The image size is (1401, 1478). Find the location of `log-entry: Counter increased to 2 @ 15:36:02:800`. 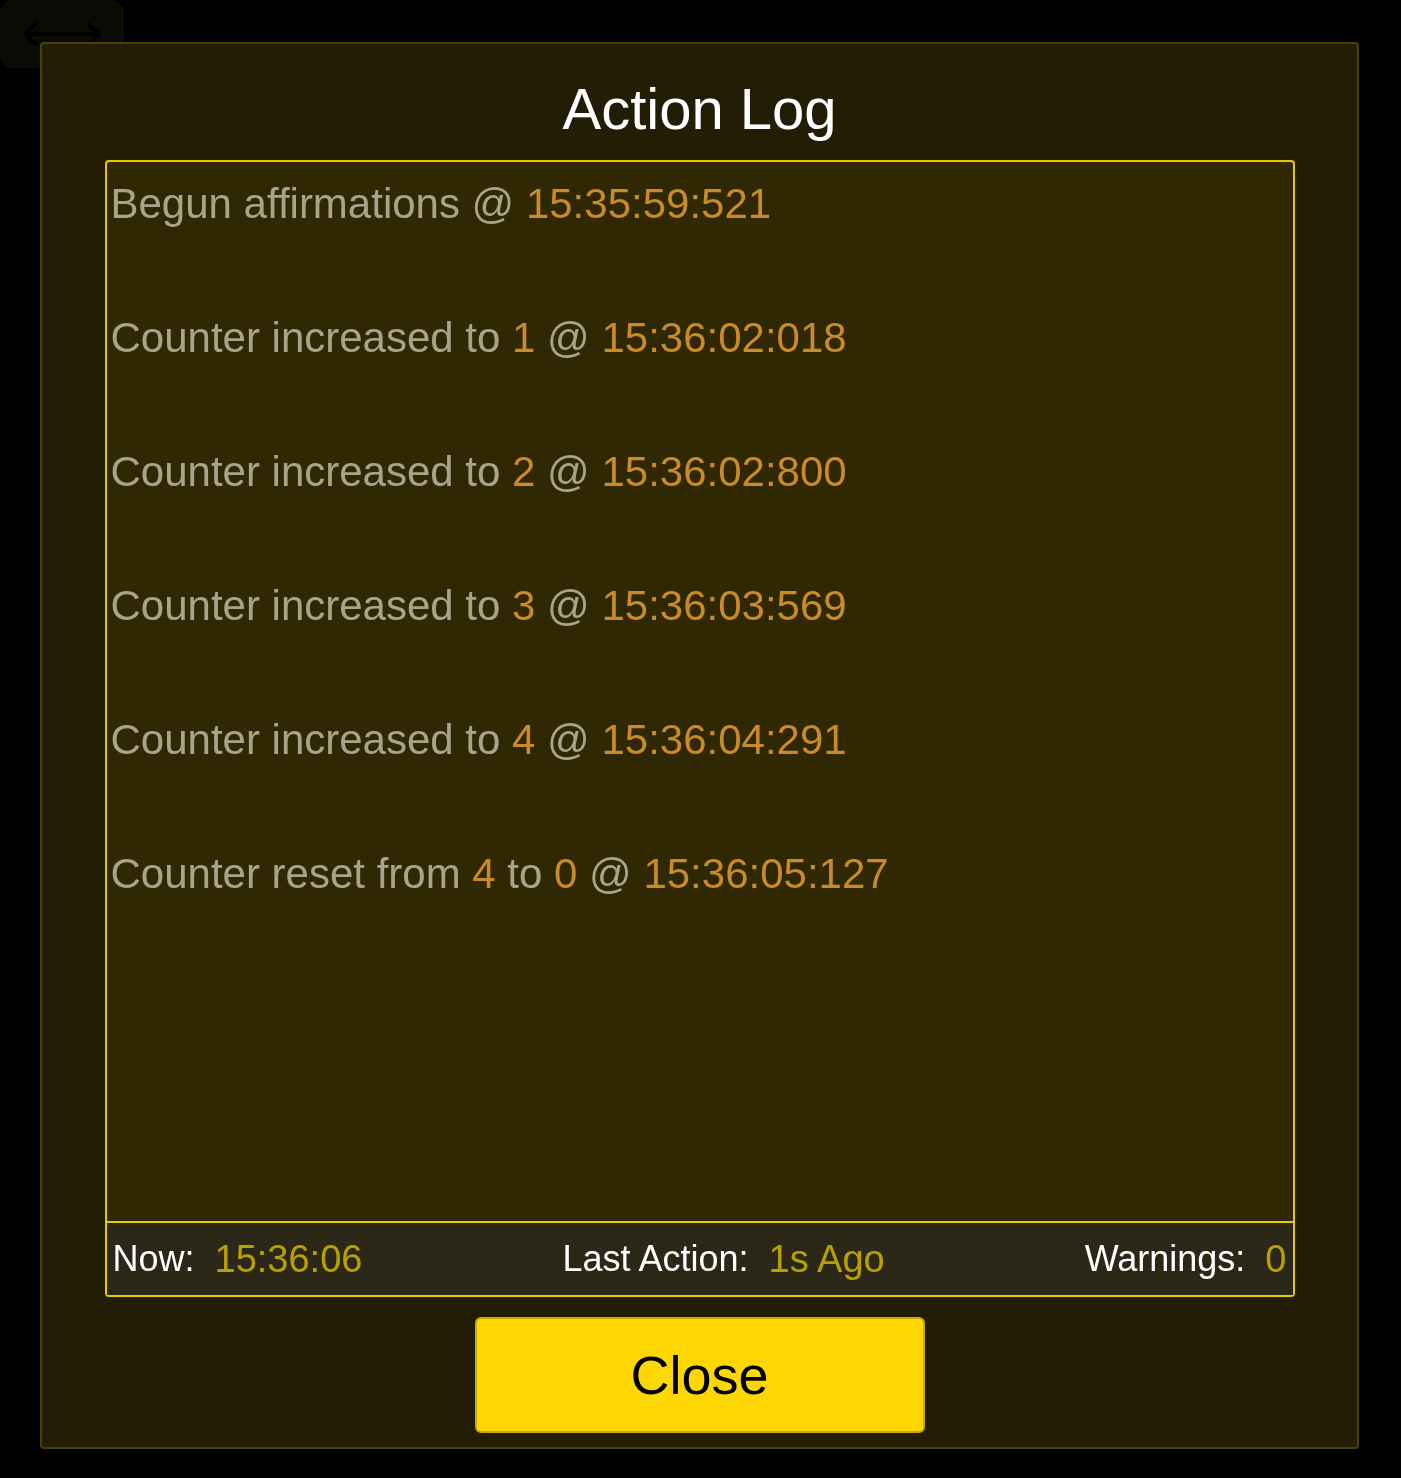

log-entry: Counter increased to 2 @ 15:36:02:800 is located at coordinates (478, 472).